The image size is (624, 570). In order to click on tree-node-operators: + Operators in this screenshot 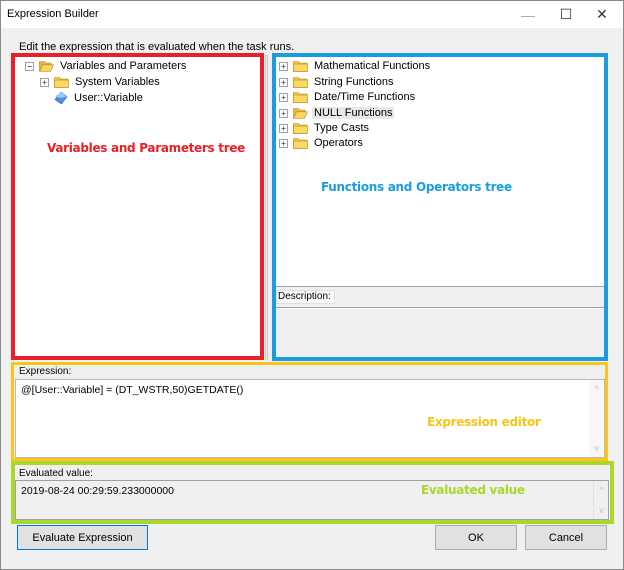, I will do `click(322, 143)`.